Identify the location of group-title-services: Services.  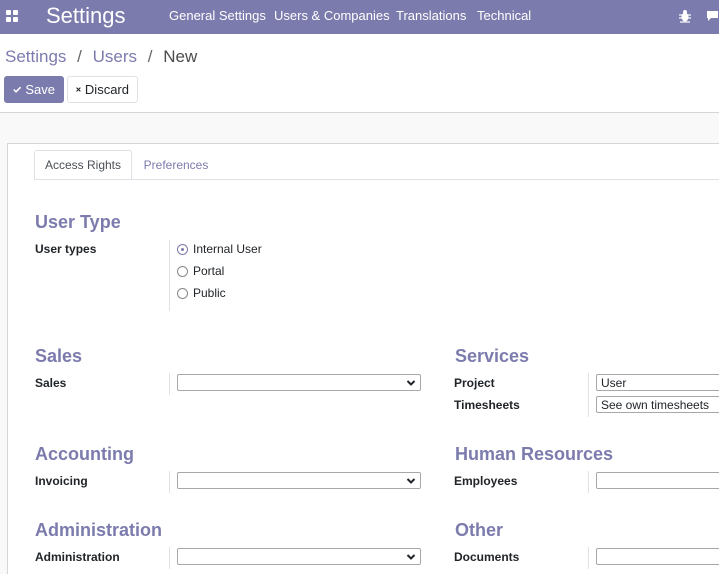
(492, 356).